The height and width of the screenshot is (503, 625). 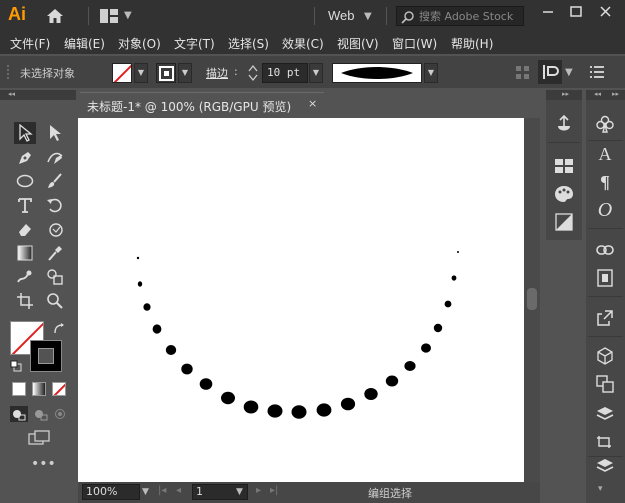 What do you see at coordinates (606, 12) in the screenshot?
I see `close-window-button` at bounding box center [606, 12].